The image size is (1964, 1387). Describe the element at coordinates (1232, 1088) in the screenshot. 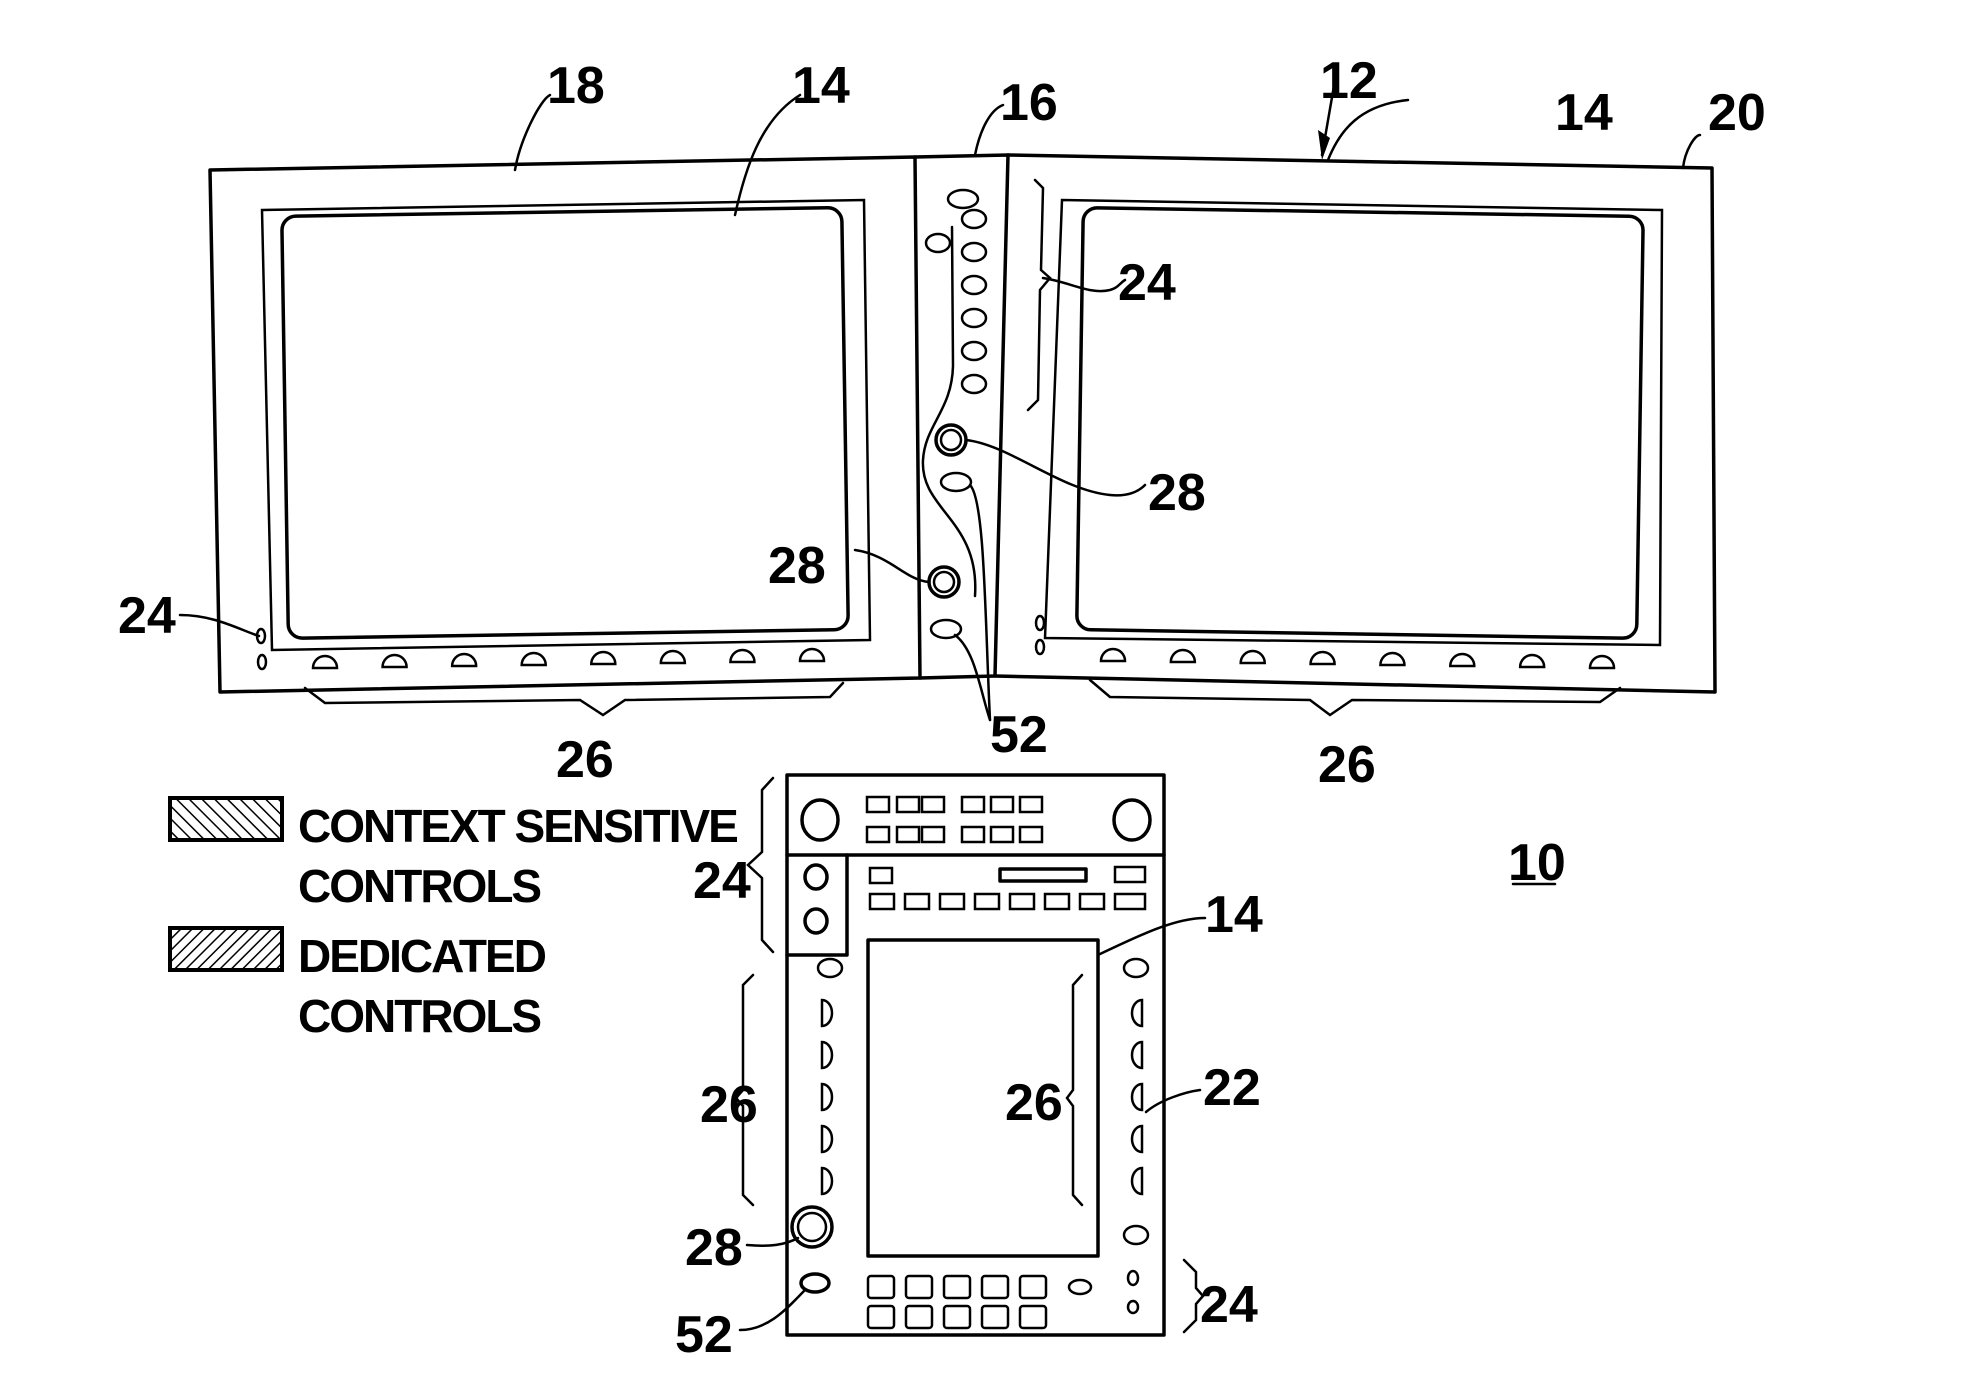

I see `label-cdu-22: 22` at that location.